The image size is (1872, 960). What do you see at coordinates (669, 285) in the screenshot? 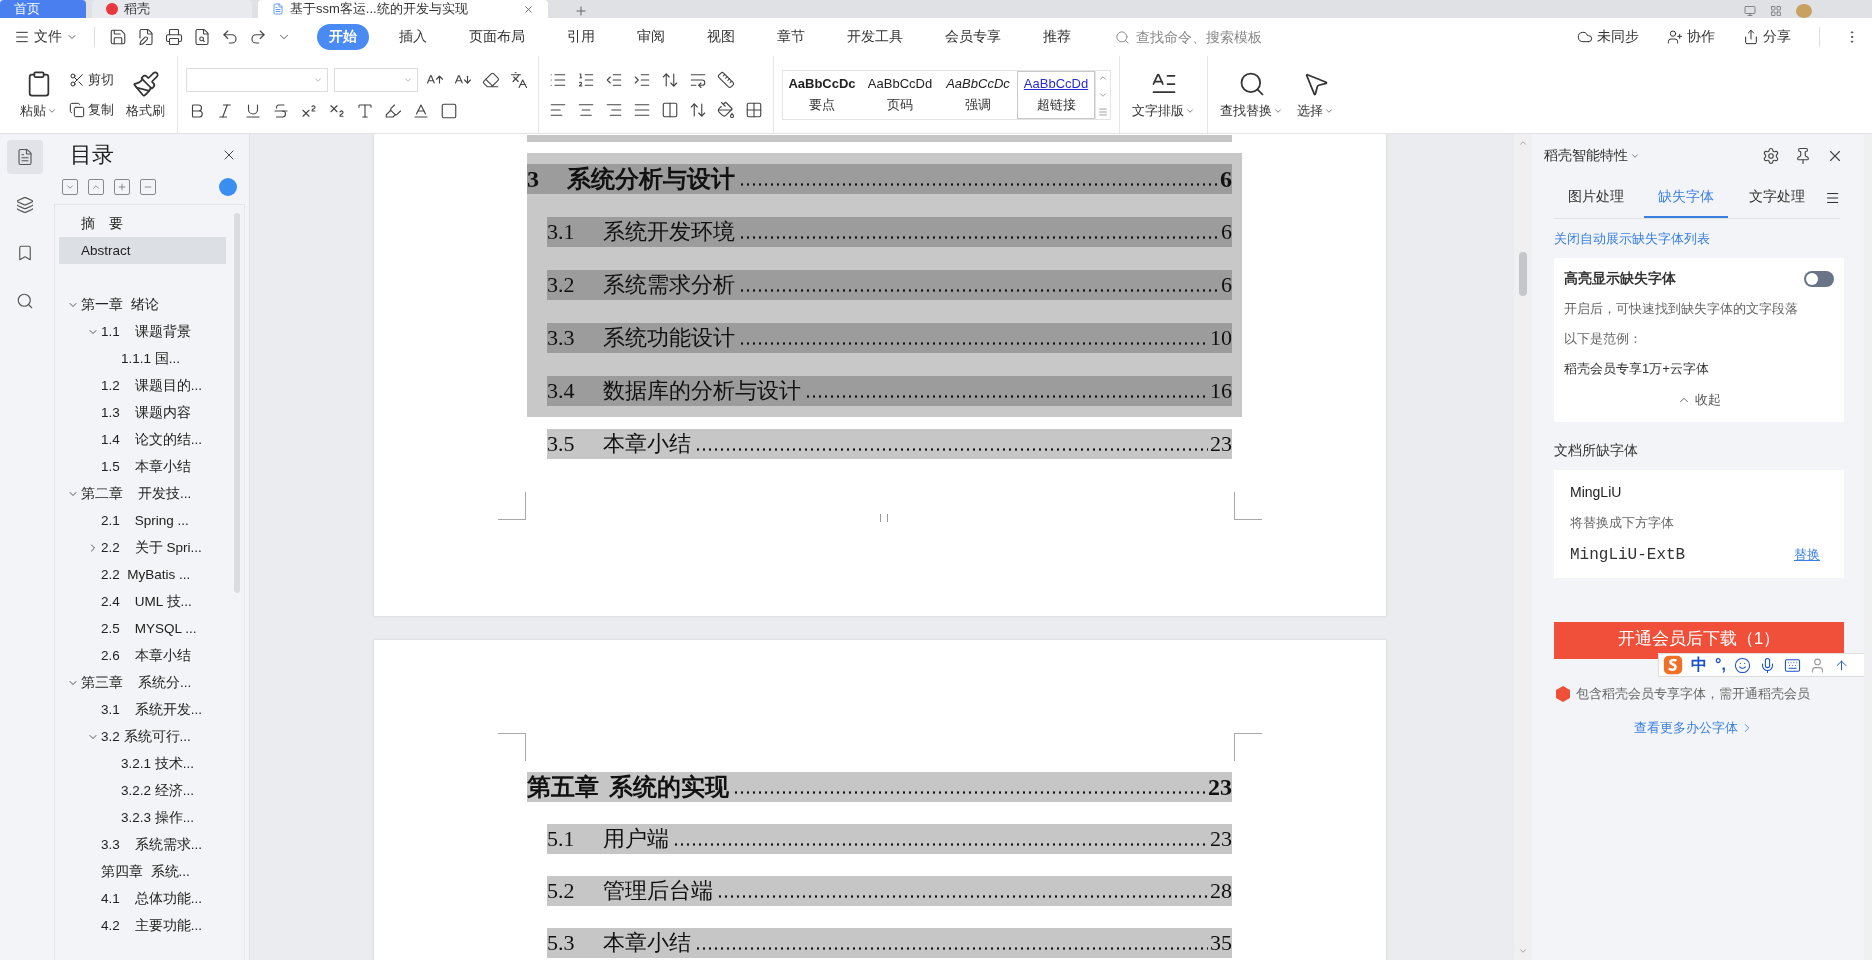
I see `entry-title: 系统需求分析` at bounding box center [669, 285].